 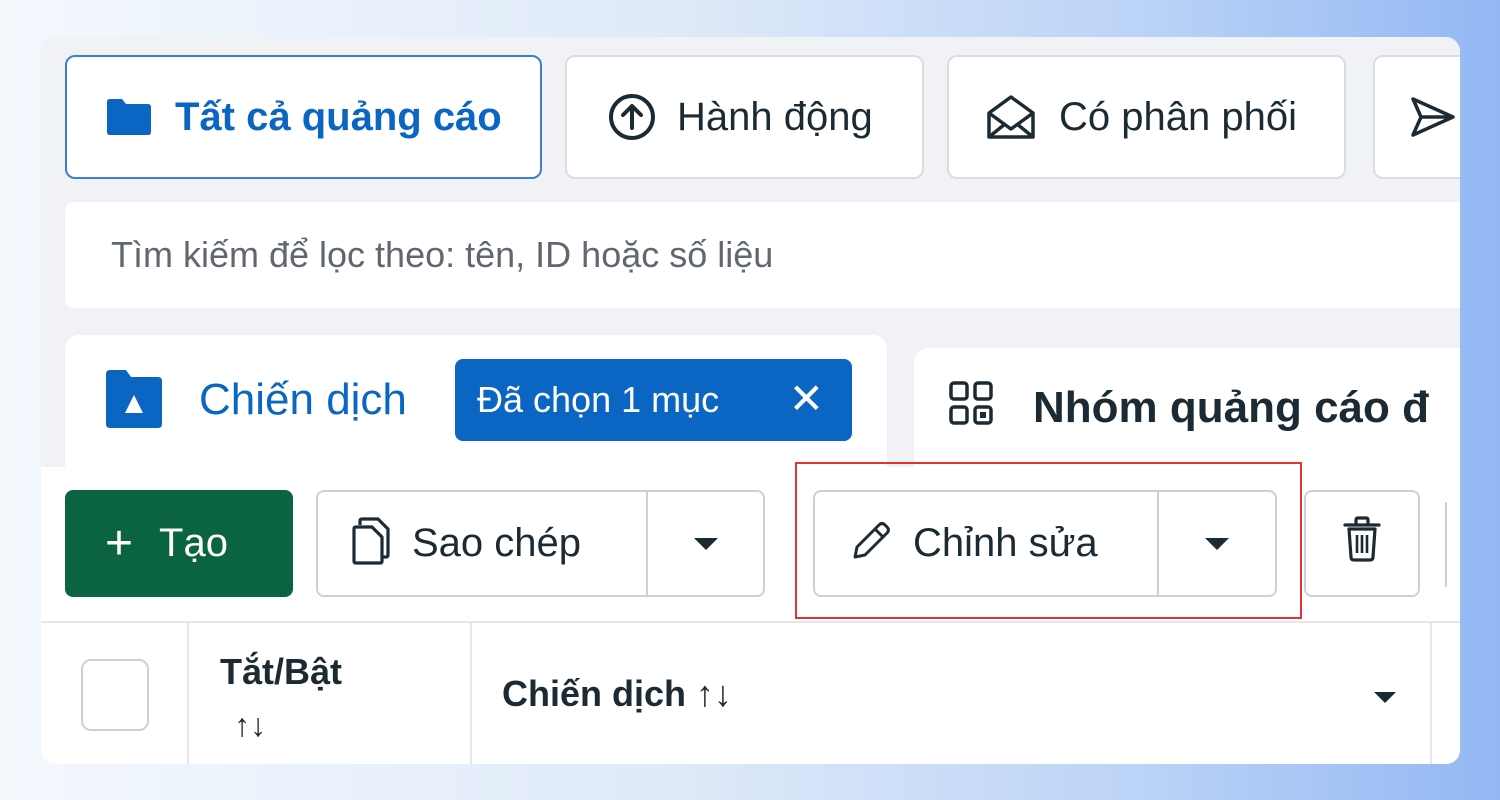 What do you see at coordinates (598, 399) in the screenshot?
I see `selected-count-label: Đã chọn 1 mục` at bounding box center [598, 399].